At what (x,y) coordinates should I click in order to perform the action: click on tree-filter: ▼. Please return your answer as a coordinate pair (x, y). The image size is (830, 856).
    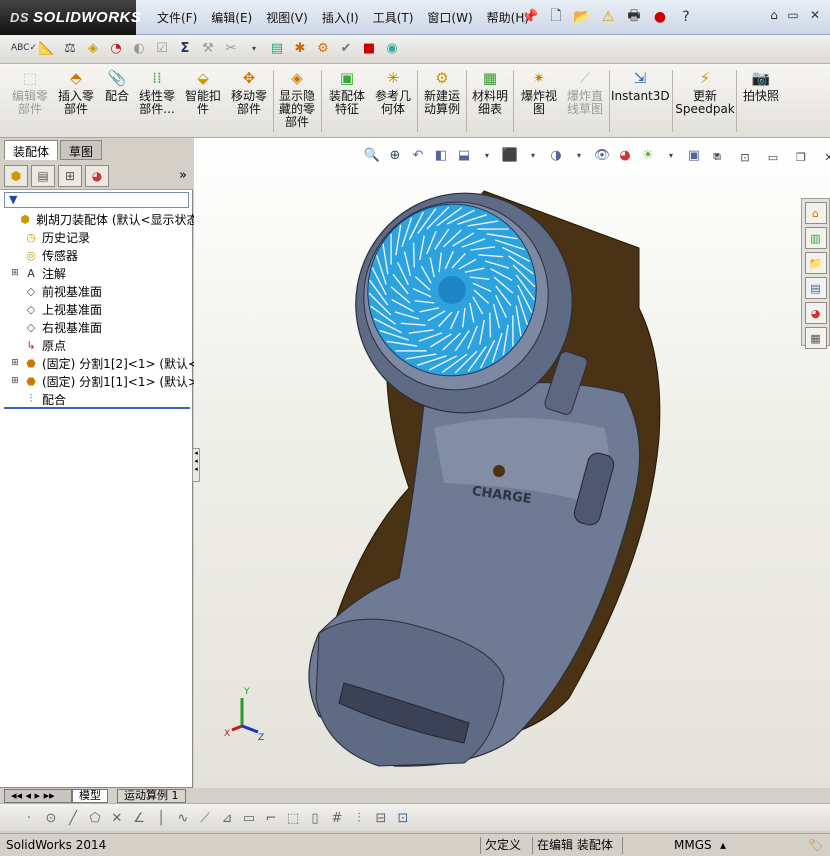
    Looking at the image, I should click on (96, 200).